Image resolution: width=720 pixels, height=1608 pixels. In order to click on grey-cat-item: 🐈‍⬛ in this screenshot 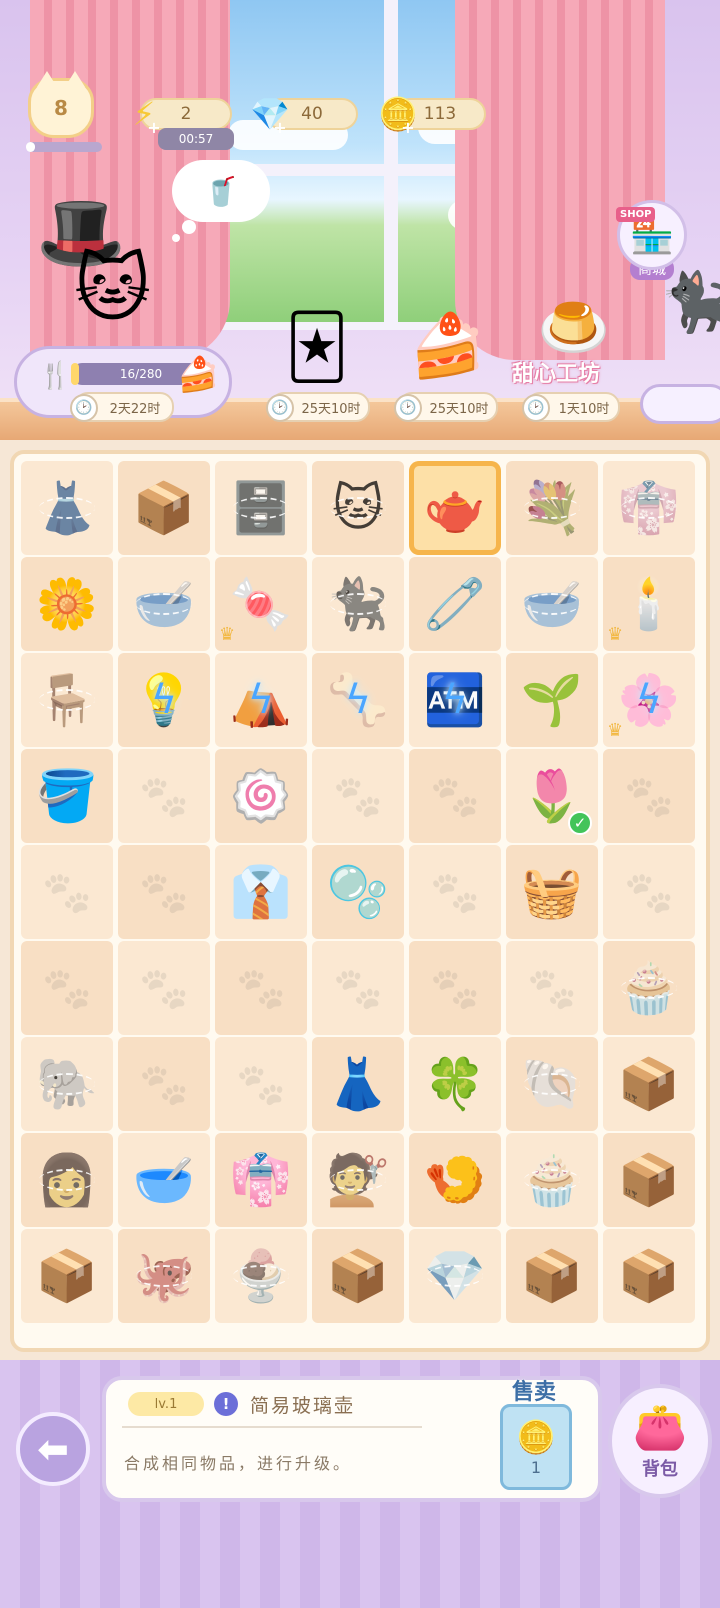, I will do `click(358, 604)`.